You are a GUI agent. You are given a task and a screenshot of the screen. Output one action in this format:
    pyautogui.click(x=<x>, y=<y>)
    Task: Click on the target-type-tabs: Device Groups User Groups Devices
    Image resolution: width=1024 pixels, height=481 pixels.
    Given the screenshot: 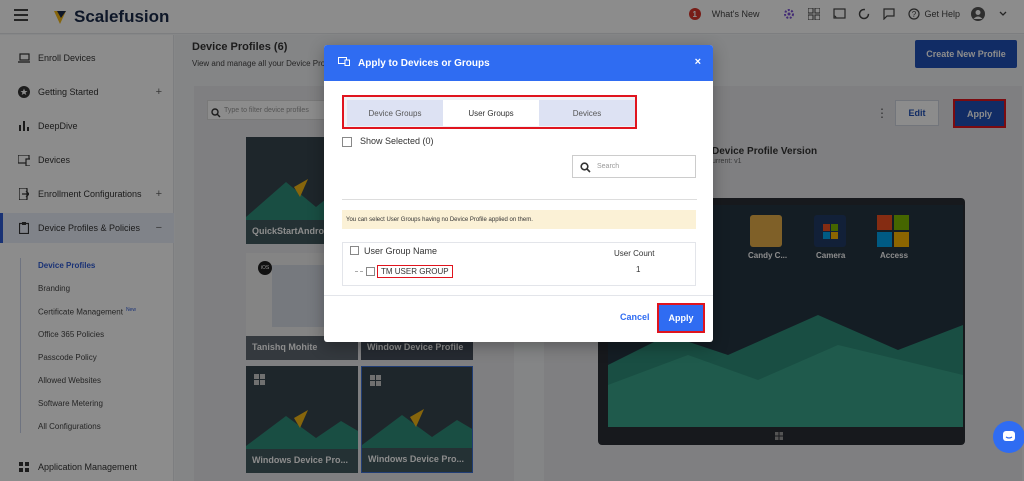 What is the action you would take?
    pyautogui.click(x=489, y=112)
    